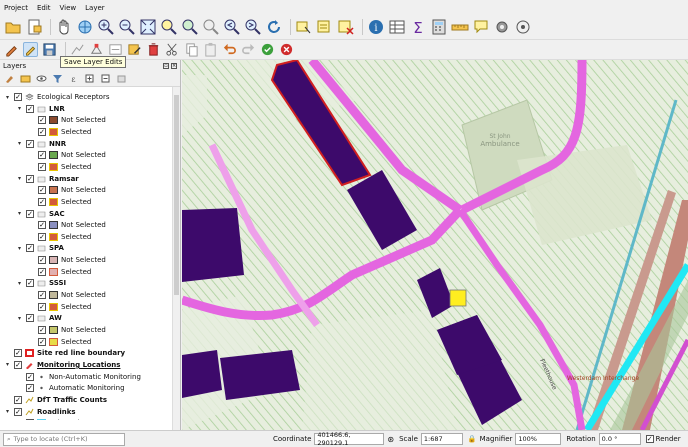 The height and width of the screenshot is (447, 688). What do you see at coordinates (153, 49) in the screenshot?
I see `delete-selected-icon` at bounding box center [153, 49].